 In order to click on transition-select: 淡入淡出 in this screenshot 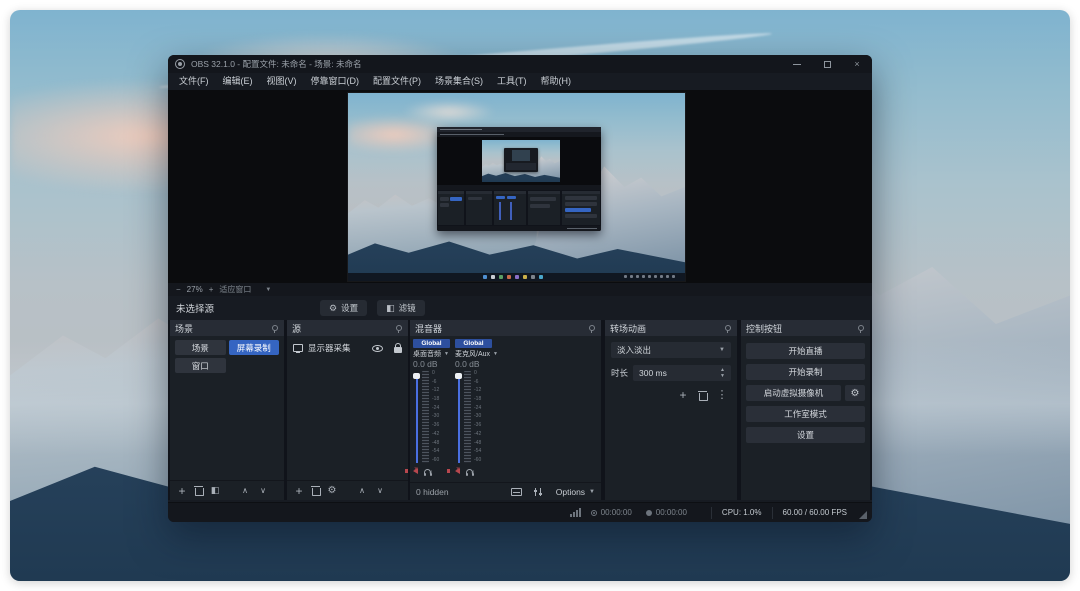, I will do `click(671, 350)`.